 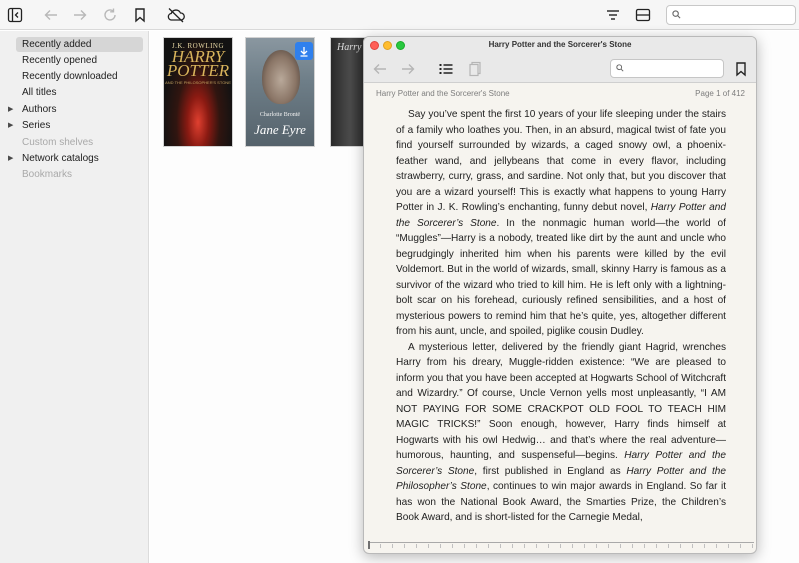 I want to click on sidebar-item-authors: Authors, so click(x=79, y=109).